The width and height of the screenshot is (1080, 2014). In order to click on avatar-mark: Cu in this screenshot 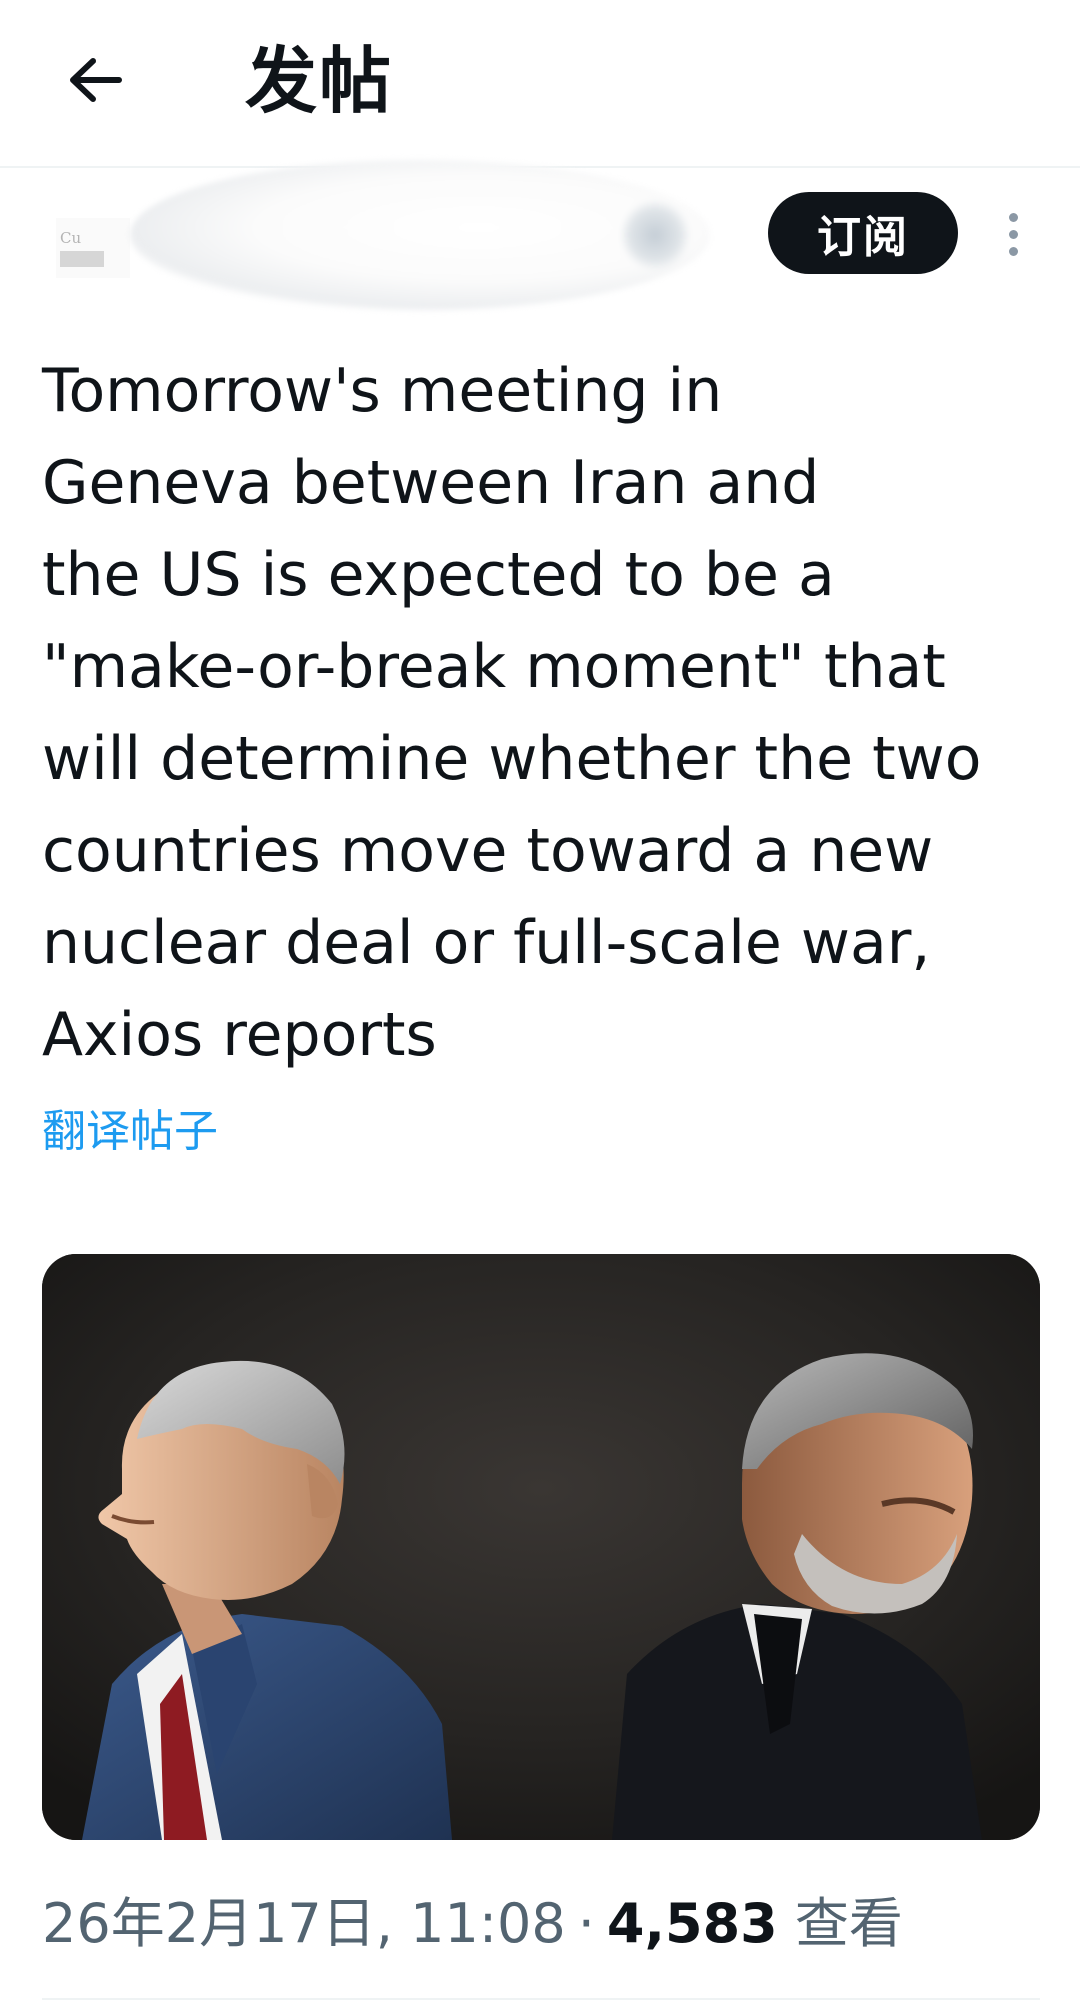, I will do `click(71, 238)`.